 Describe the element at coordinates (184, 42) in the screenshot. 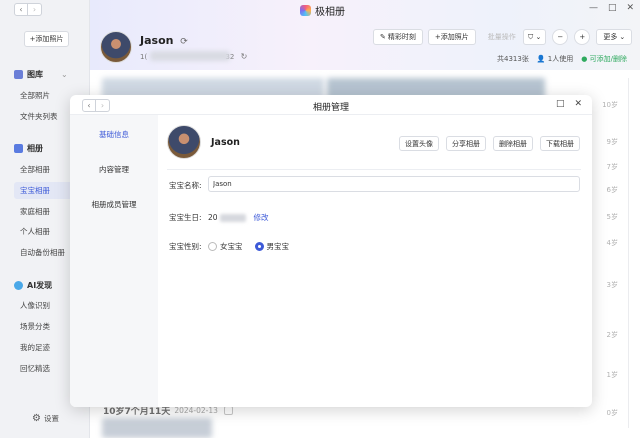

I see `refresh-icon: ⟳` at that location.